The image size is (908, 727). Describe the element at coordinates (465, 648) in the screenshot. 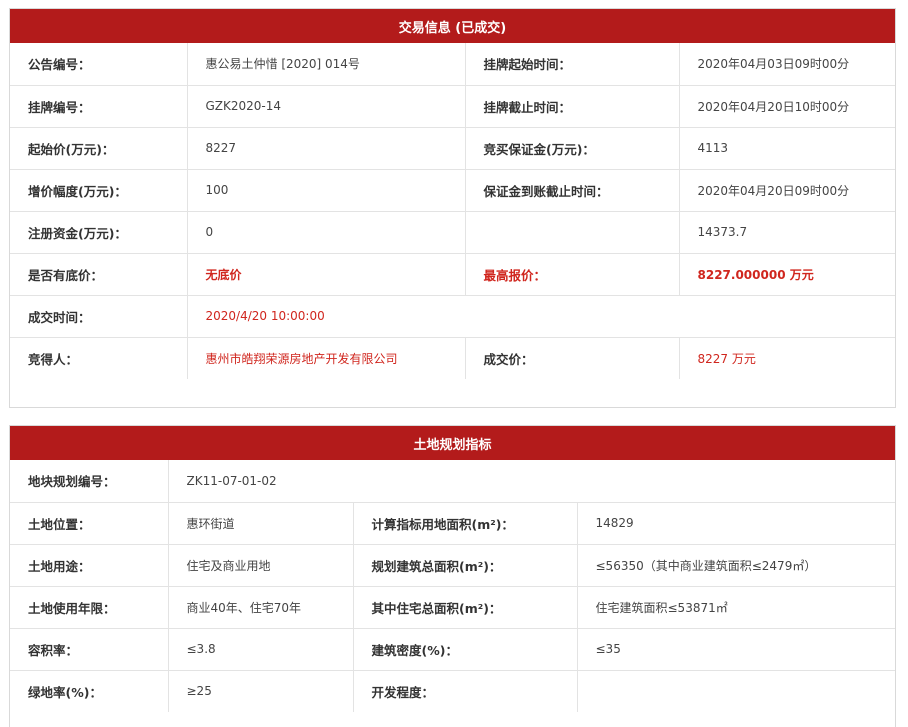

I see `building-density-label: 建筑密度(%)：` at that location.